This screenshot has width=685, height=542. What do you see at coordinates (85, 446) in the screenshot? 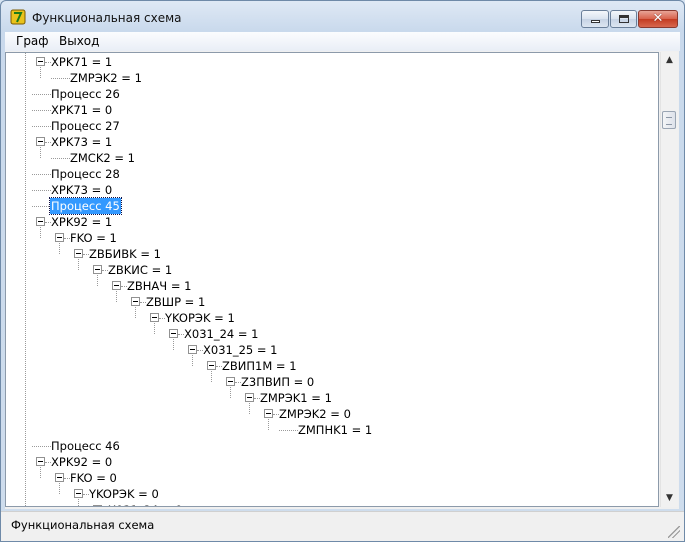
I see `tree-node-label: Процесс 46` at bounding box center [85, 446].